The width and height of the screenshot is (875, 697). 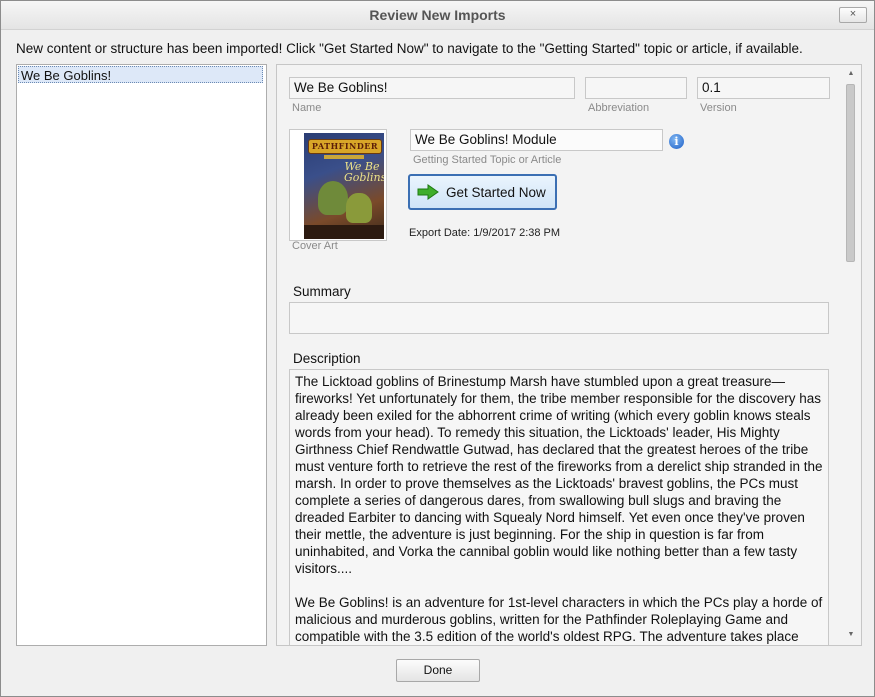 I want to click on cover-art-caption: Cover Art, so click(x=315, y=246).